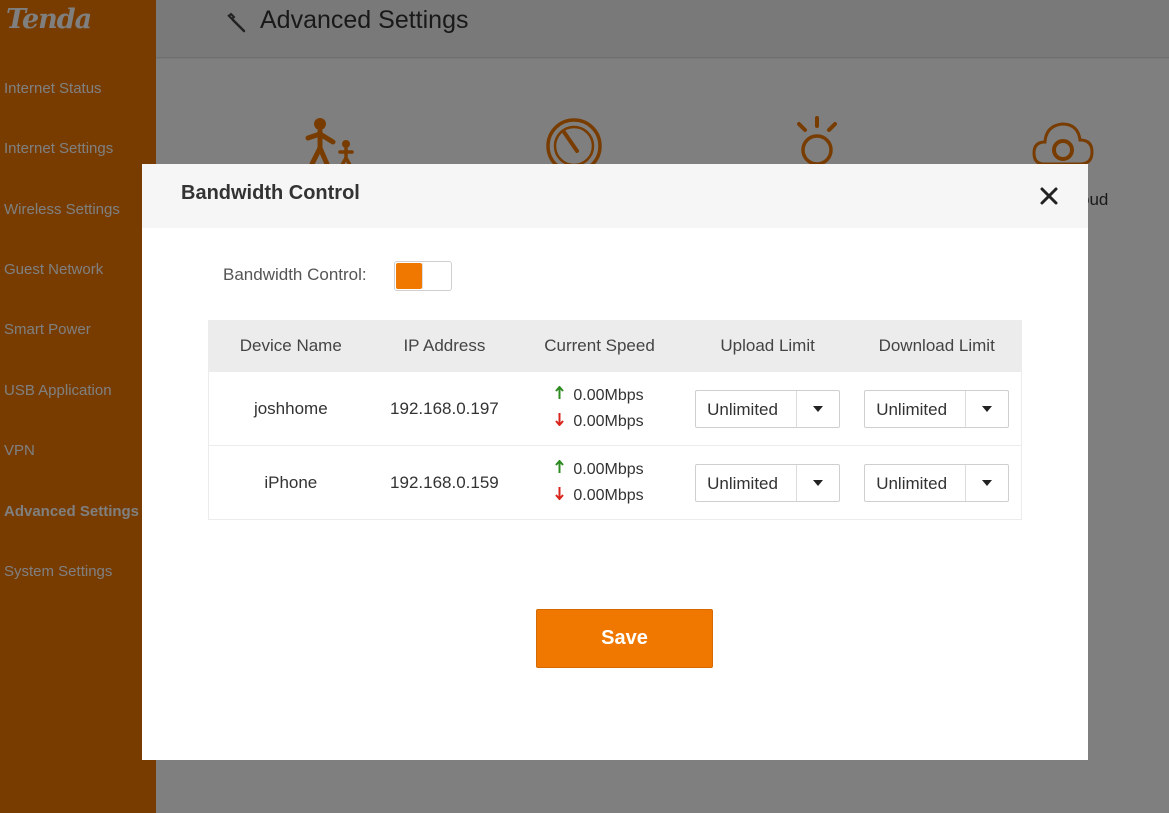 This screenshot has height=813, width=1169. I want to click on close-icon, so click(1049, 196).